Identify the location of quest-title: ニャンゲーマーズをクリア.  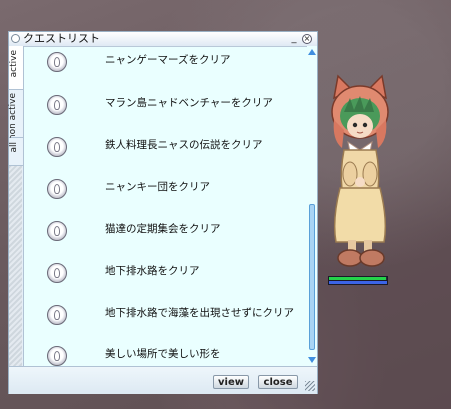
(168, 60).